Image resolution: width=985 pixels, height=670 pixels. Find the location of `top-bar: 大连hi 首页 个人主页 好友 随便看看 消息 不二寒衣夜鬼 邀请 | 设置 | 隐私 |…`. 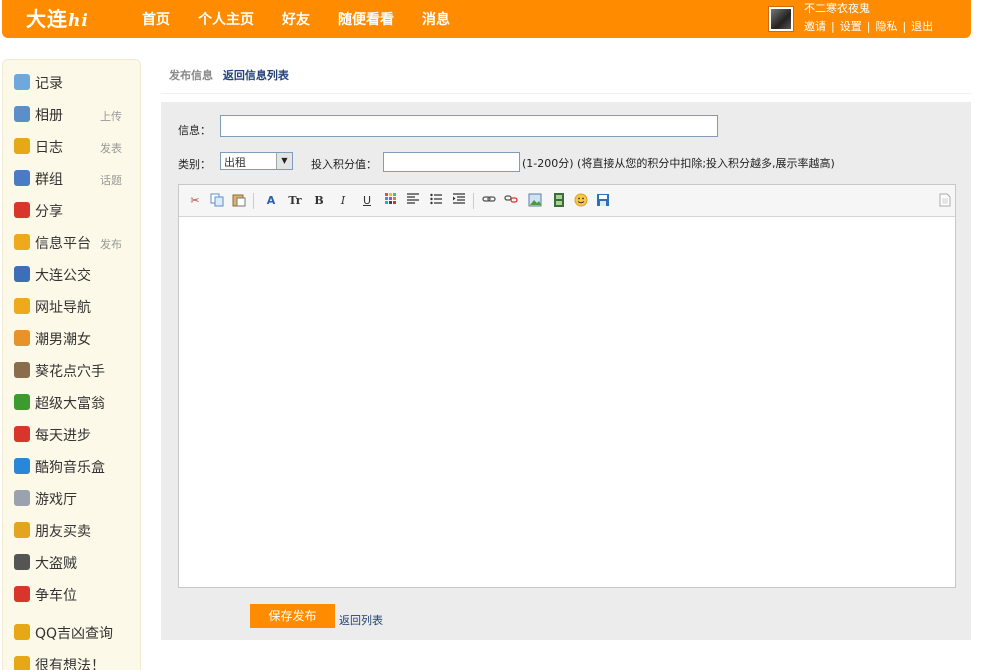

top-bar: 大连hi 首页 个人主页 好友 随便看看 消息 不二寒衣夜鬼 邀请 | 设置 | 隐私 |… is located at coordinates (486, 19).